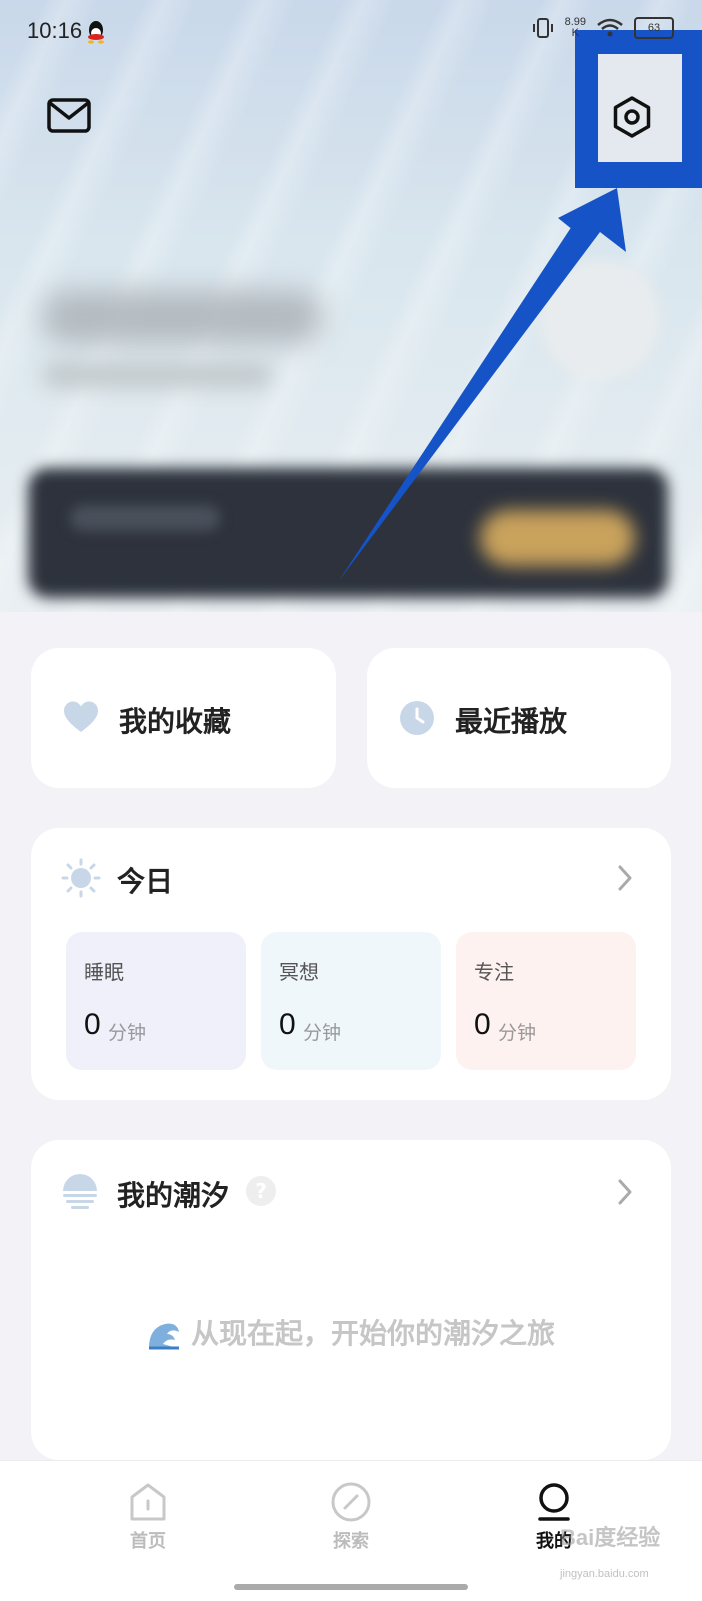 Image resolution: width=702 pixels, height=1601 pixels. I want to click on blurred-username, so click(182, 317).